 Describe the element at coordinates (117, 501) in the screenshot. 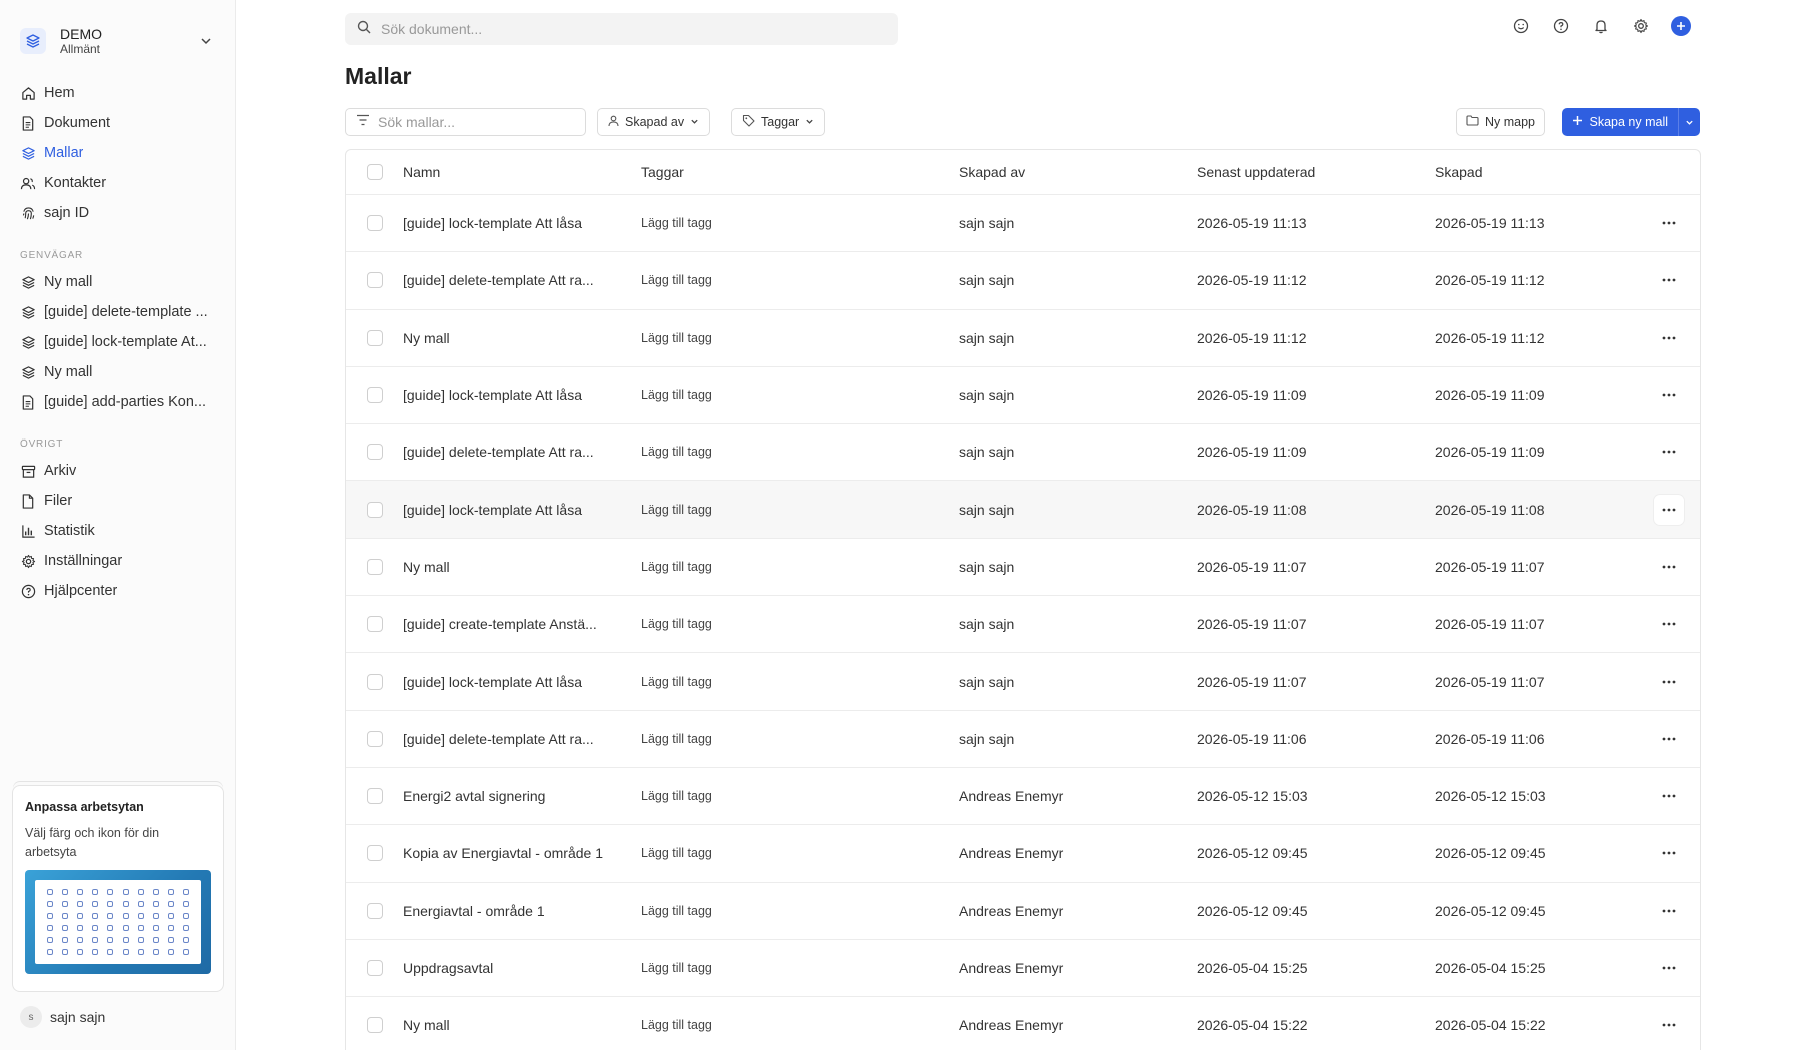

I see `sidebar-item-filer: Filer` at that location.